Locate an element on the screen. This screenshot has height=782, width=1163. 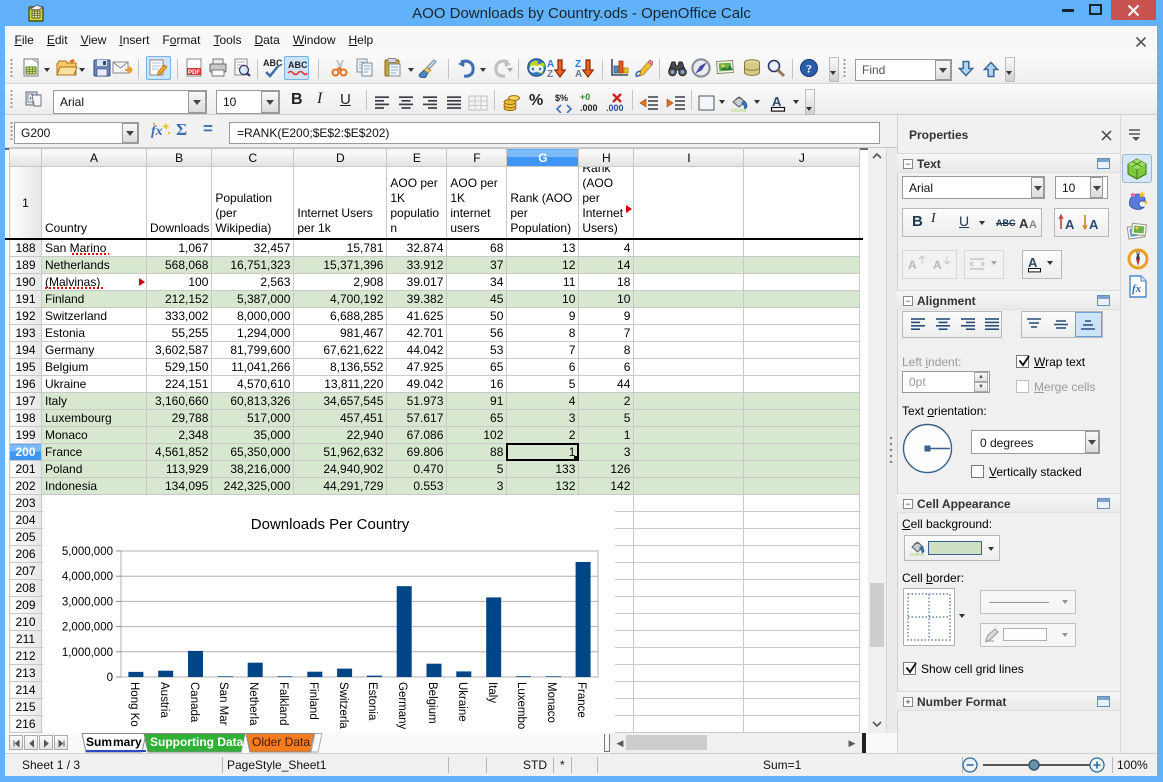
svg-text: 1,000,000 is located at coordinates (87, 653).